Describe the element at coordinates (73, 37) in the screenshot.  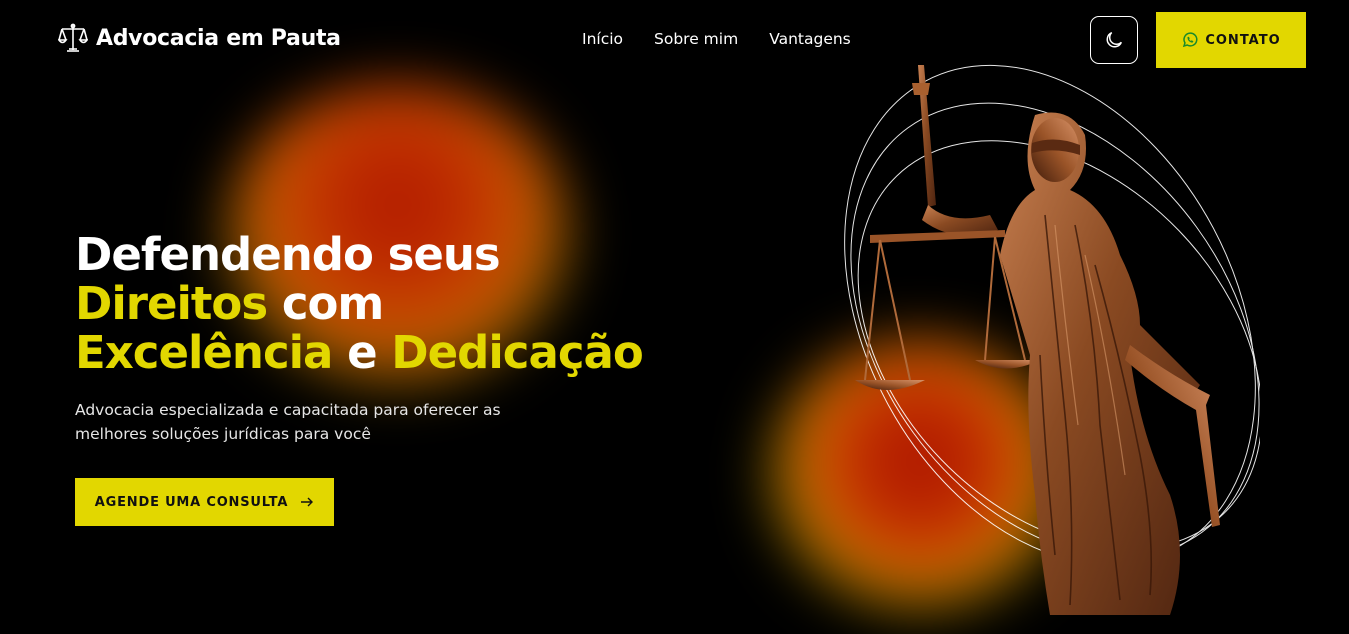
I see `scales-icon` at that location.